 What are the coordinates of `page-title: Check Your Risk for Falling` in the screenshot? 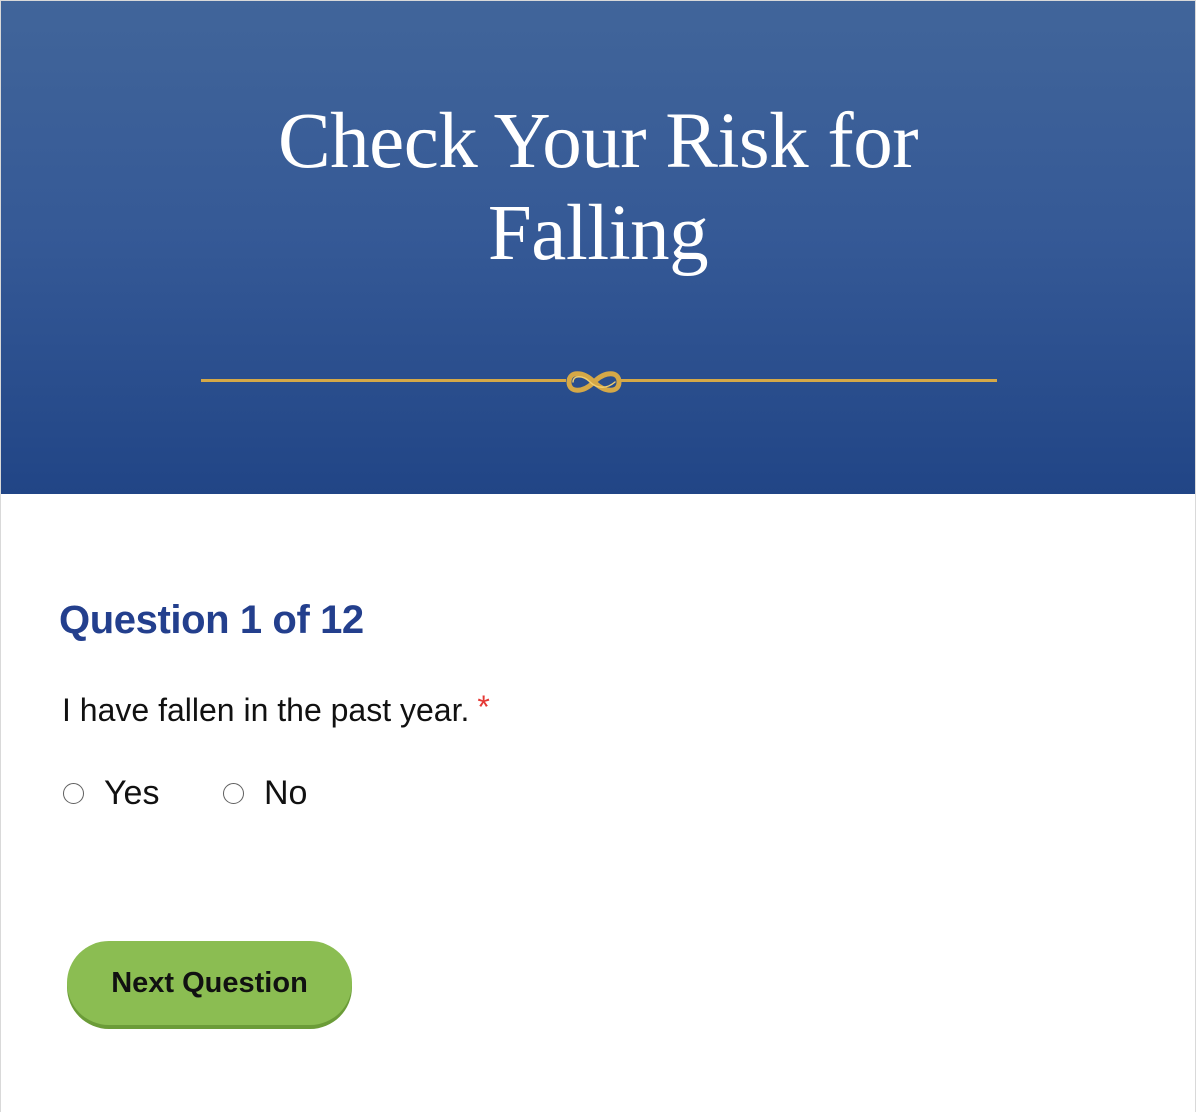 It's located at (598, 187).